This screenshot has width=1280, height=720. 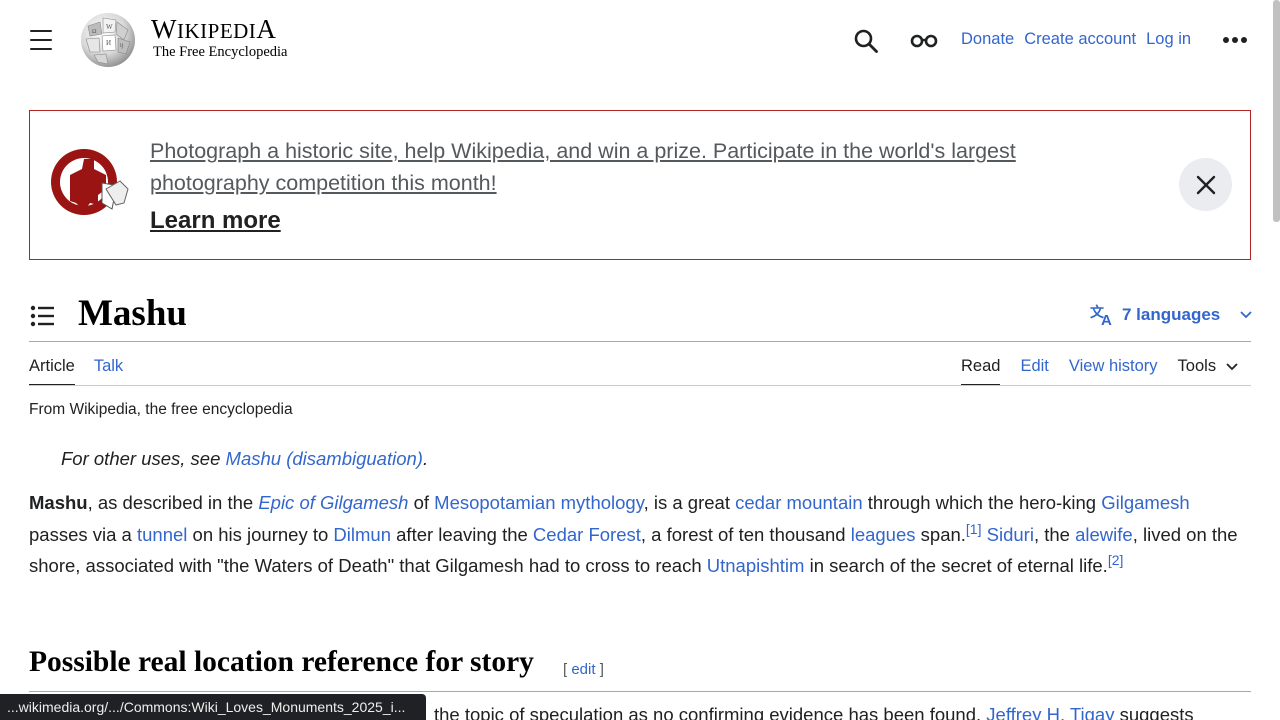 What do you see at coordinates (1235, 40) in the screenshot?
I see `more-options-icon` at bounding box center [1235, 40].